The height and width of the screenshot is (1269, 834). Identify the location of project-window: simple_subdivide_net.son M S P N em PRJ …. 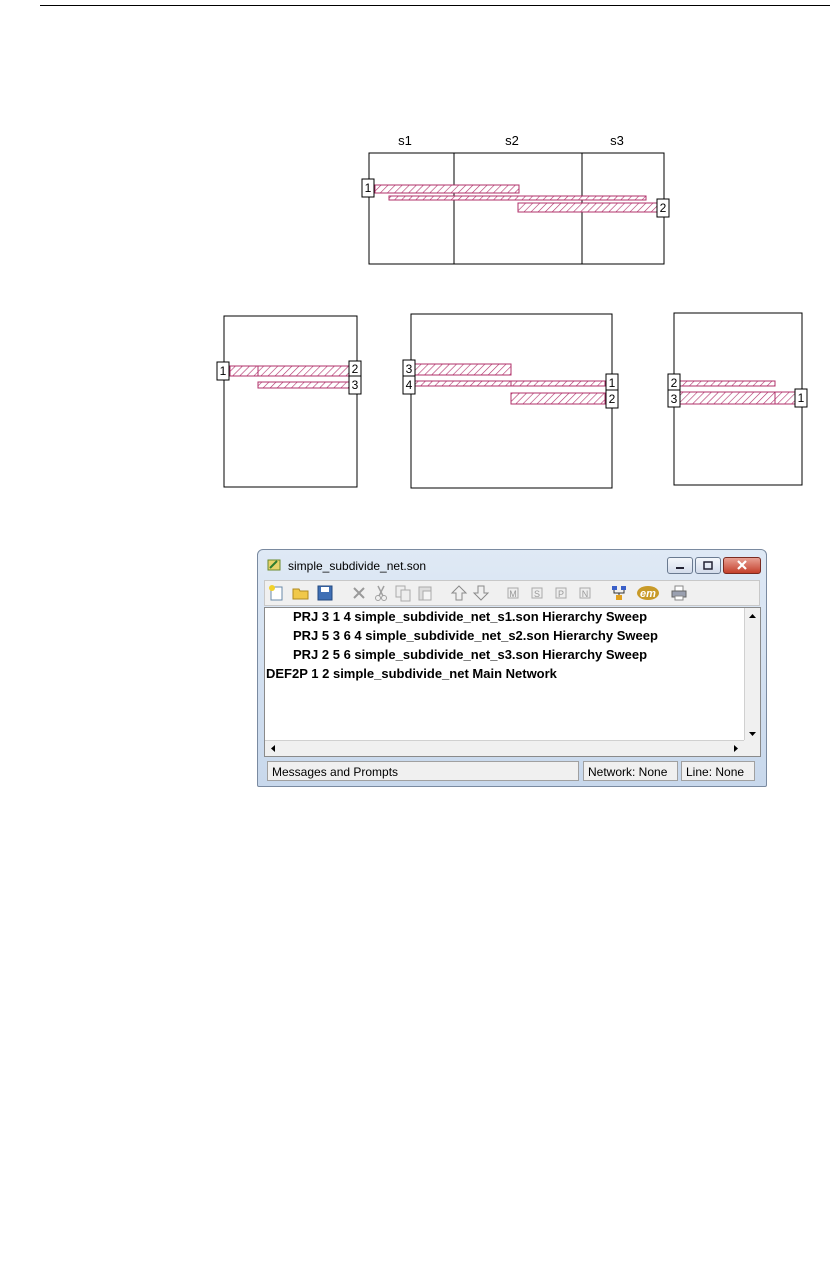
(512, 668).